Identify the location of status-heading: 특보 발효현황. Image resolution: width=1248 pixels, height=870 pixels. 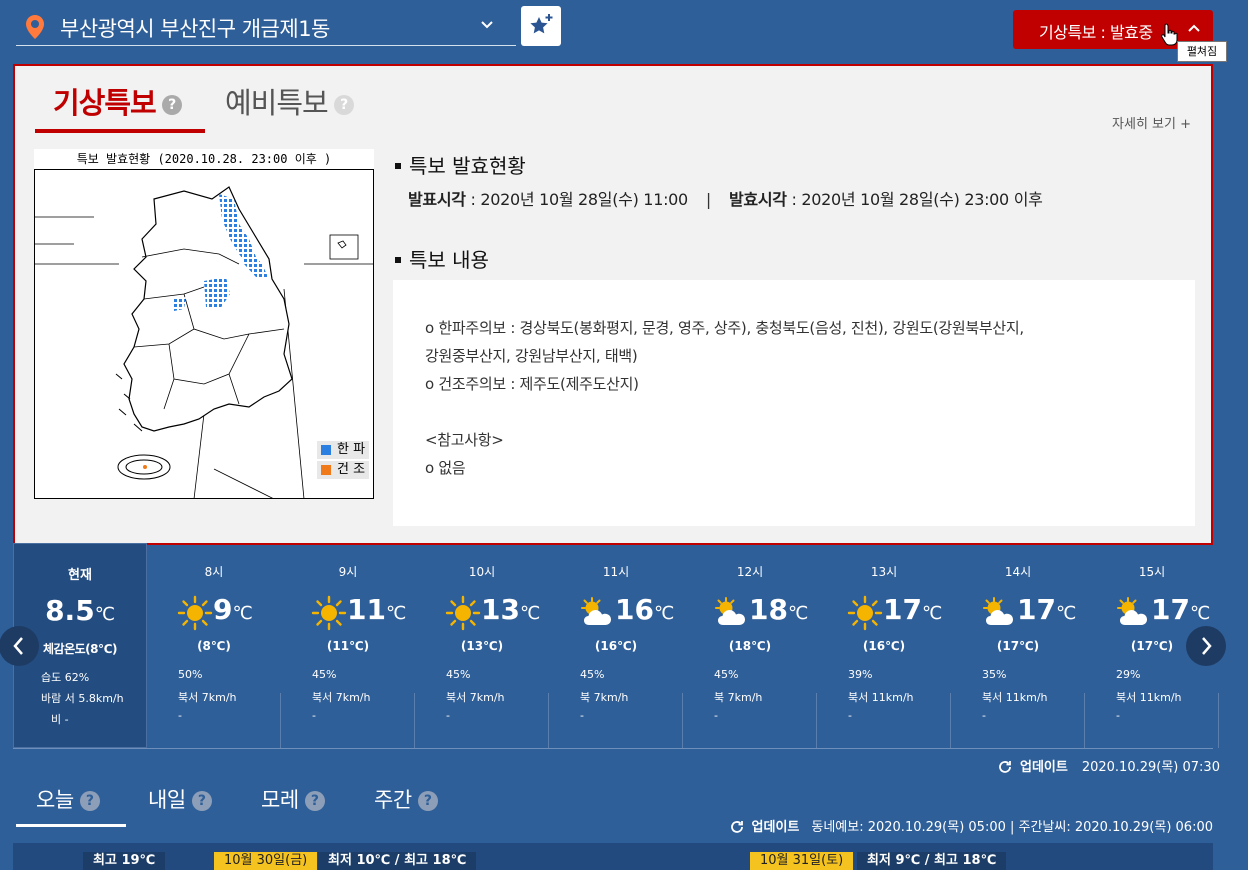
(460, 164).